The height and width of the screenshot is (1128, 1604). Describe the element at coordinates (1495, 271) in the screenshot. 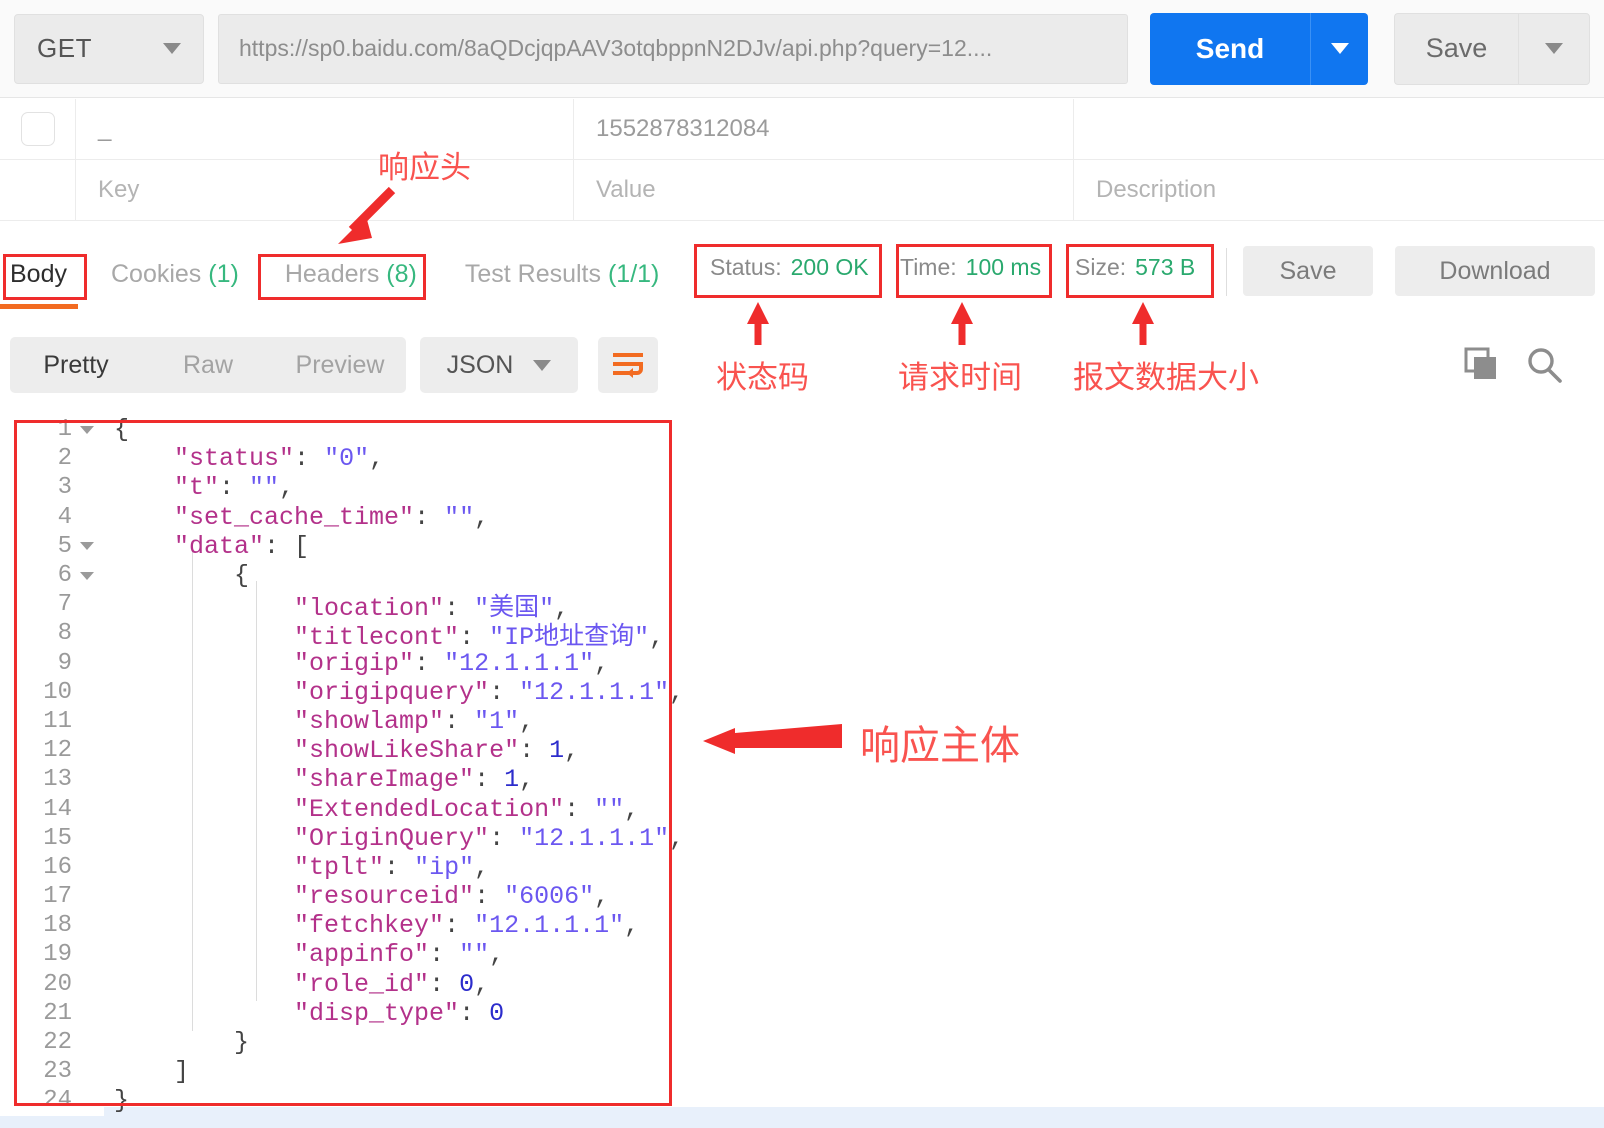

I see `download-response-button: Download` at that location.